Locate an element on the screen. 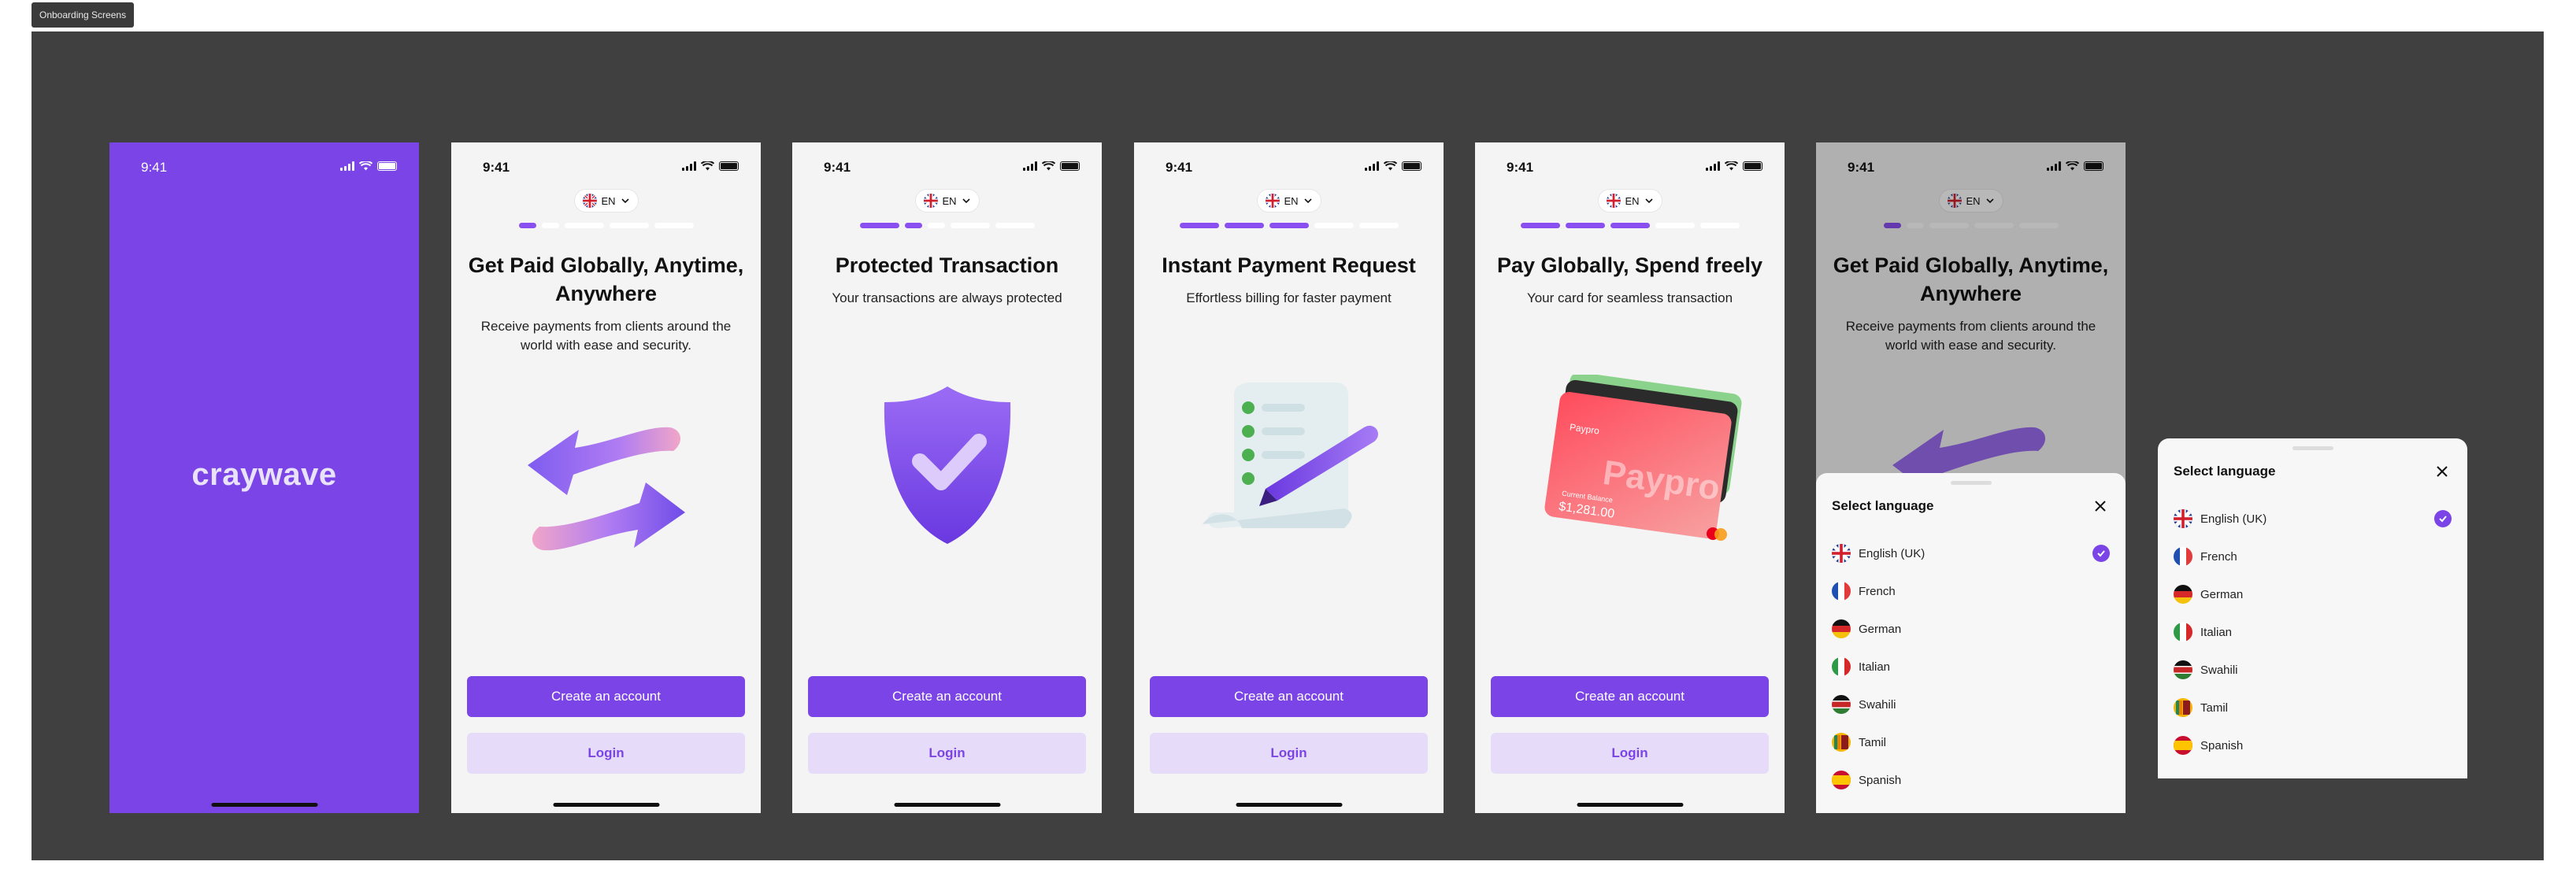  language-label: Spanish is located at coordinates (1880, 780).